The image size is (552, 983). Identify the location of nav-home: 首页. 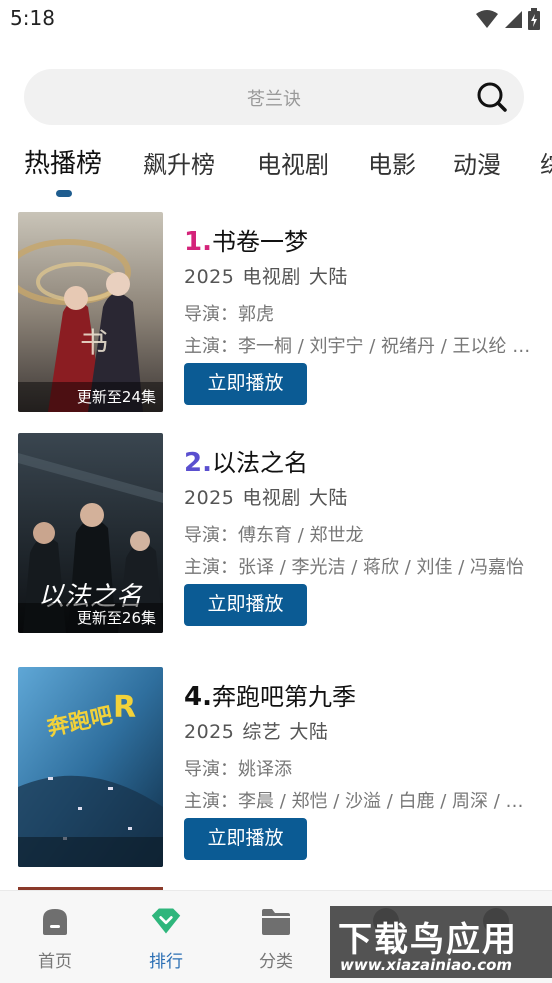
(55, 938).